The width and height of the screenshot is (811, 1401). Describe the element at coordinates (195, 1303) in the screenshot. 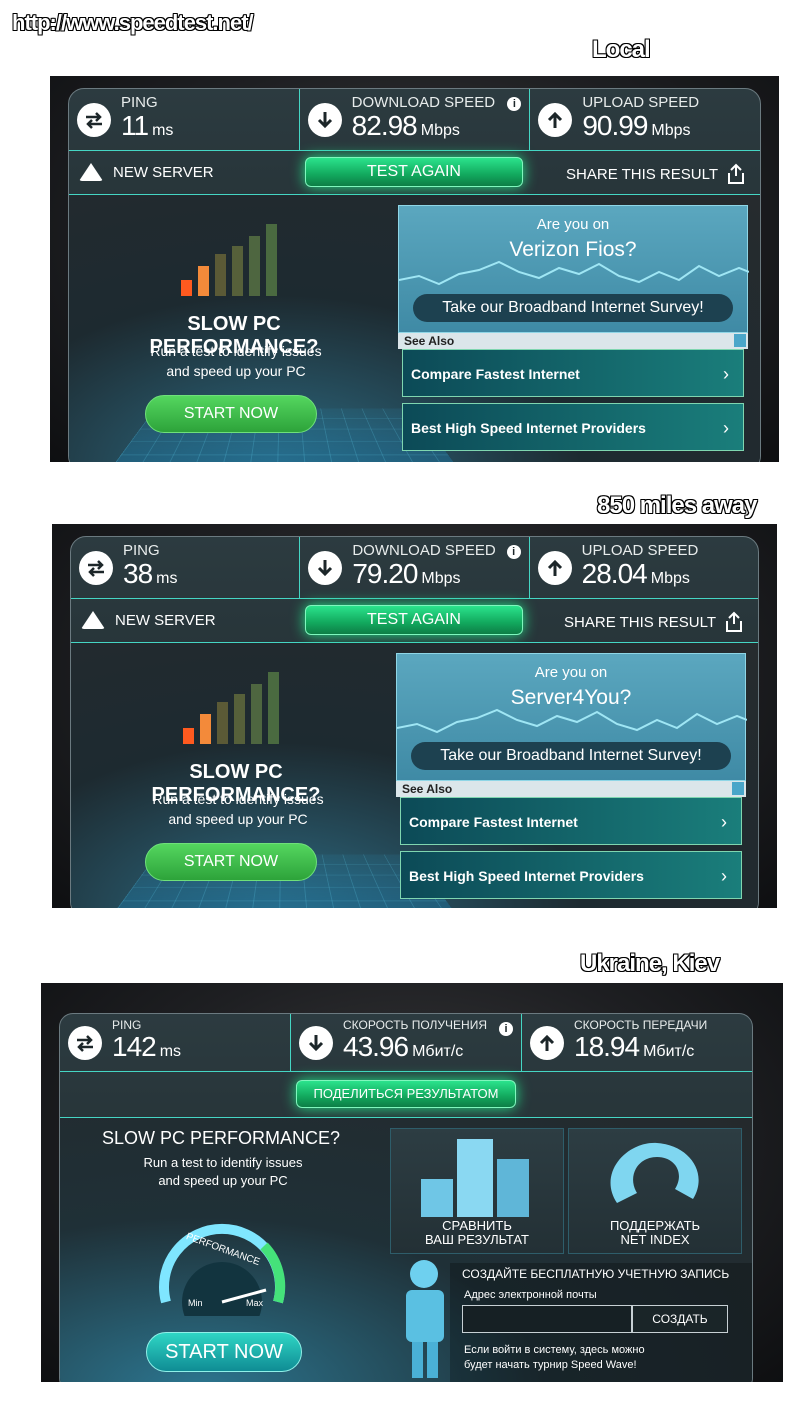

I see `gauge-min-label: Min` at that location.